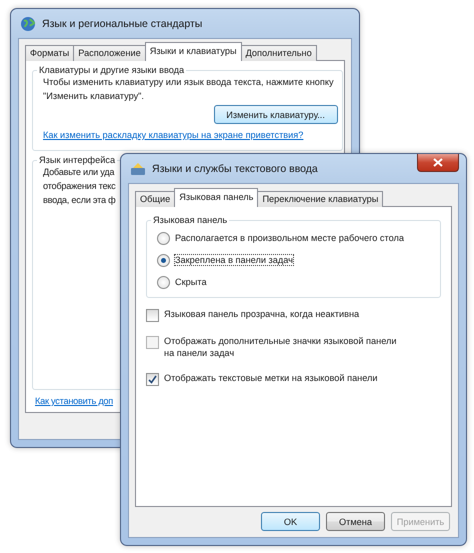 The width and height of the screenshot is (474, 553). I want to click on description-text: ввода, если эта ф, so click(79, 200).